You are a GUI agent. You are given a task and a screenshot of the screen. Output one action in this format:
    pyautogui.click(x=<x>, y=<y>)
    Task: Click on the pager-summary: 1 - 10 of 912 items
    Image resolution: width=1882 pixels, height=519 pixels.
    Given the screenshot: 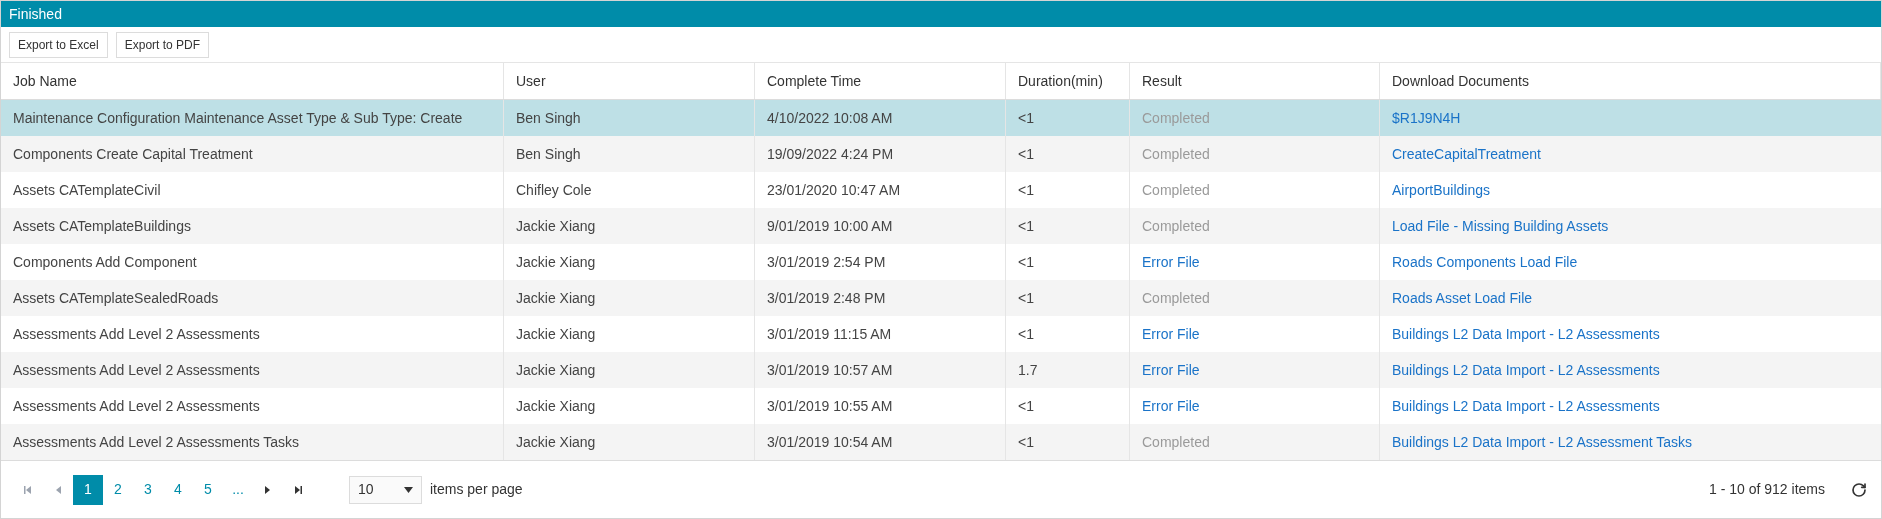 What is the action you would take?
    pyautogui.click(x=1767, y=489)
    